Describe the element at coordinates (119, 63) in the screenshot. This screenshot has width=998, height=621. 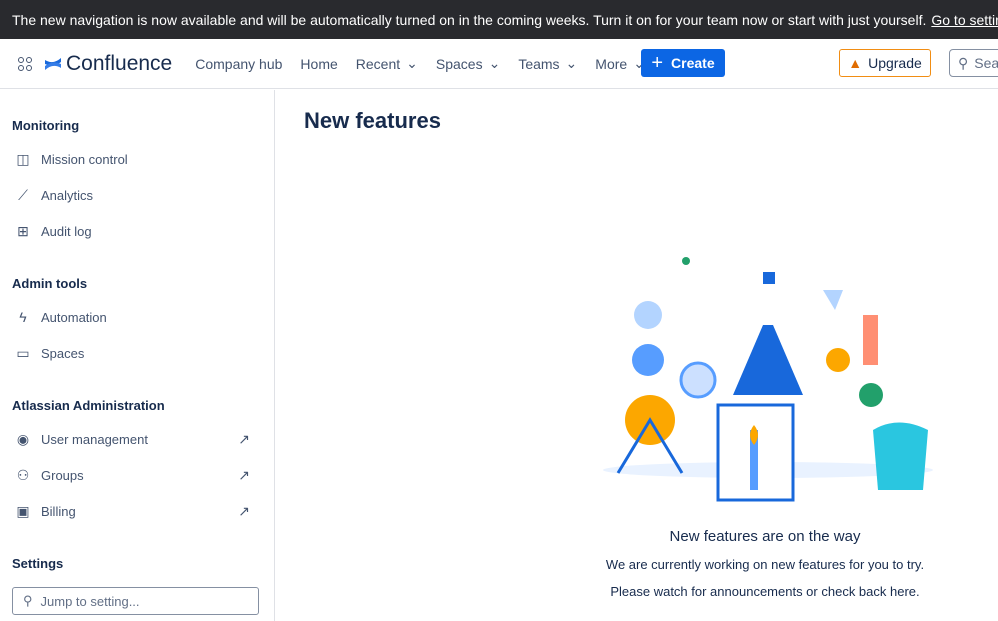
I see `product-name: Confluence` at that location.